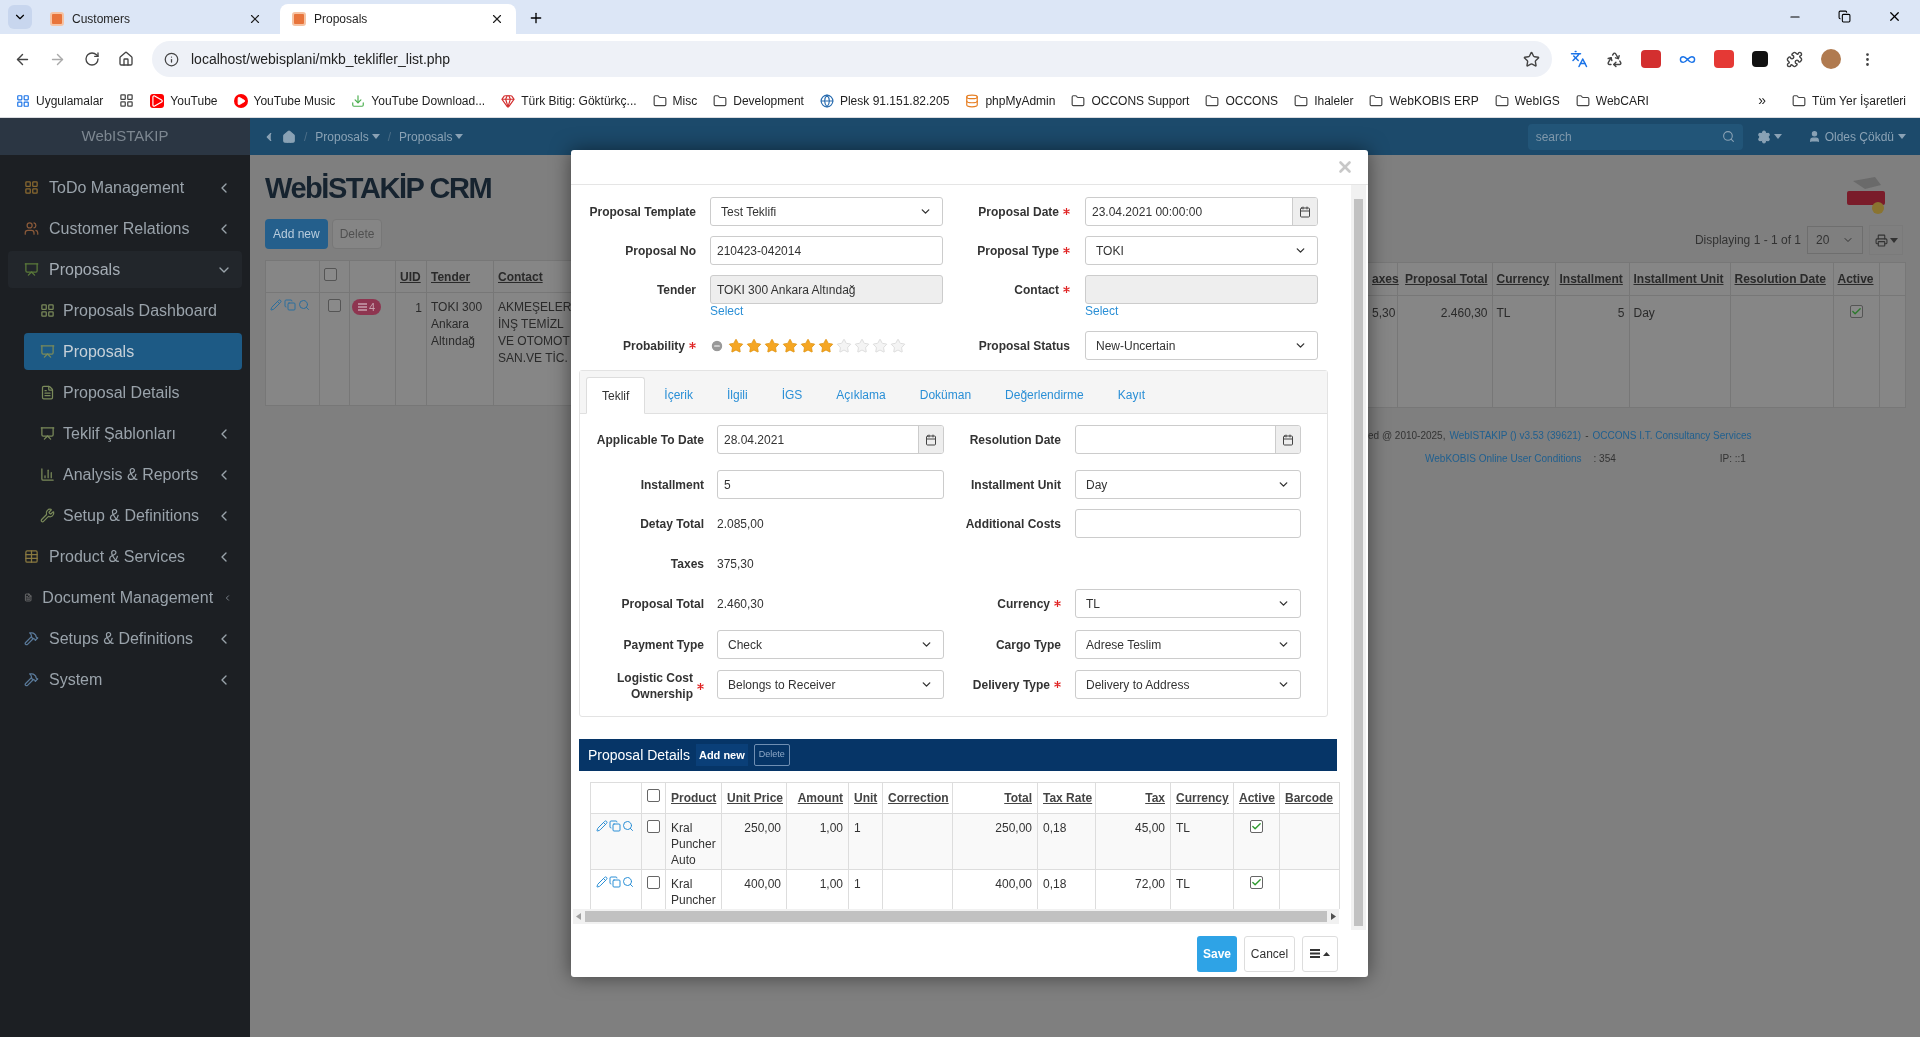 This screenshot has width=1920, height=1037. Describe the element at coordinates (956, 916) in the screenshot. I see `horizontal-scrollbar` at that location.